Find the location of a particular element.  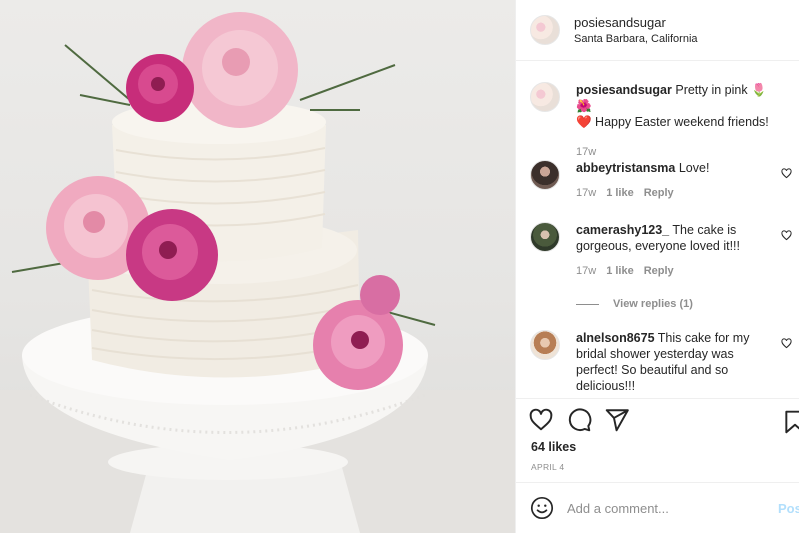

post-header: posiesandsugar Santa Barbara, California is located at coordinates (657, 30).